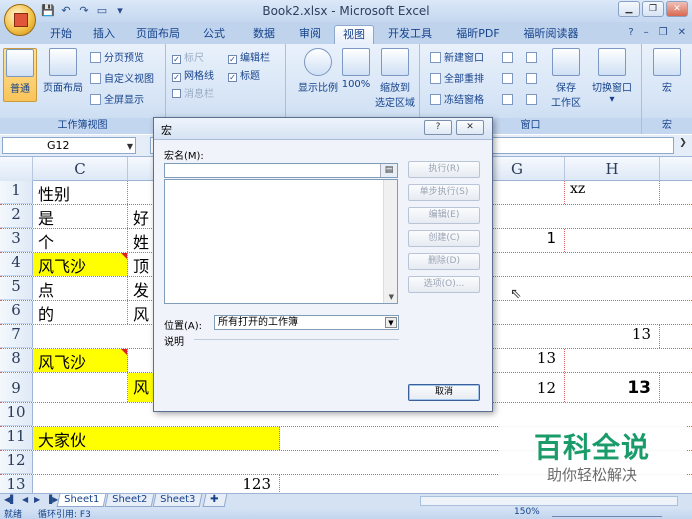 The image size is (692, 519). Describe the element at coordinates (80, 288) in the screenshot. I see `cell-c5: 点` at that location.